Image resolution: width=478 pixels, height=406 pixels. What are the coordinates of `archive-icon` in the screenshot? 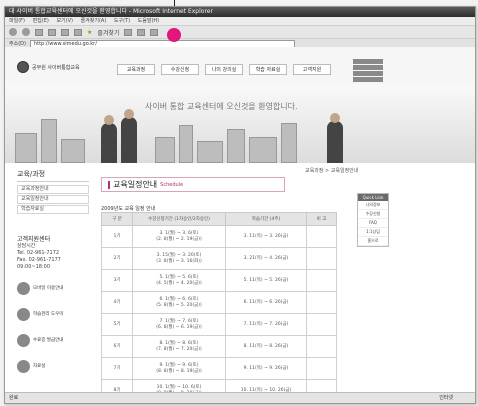 It's located at (23, 366).